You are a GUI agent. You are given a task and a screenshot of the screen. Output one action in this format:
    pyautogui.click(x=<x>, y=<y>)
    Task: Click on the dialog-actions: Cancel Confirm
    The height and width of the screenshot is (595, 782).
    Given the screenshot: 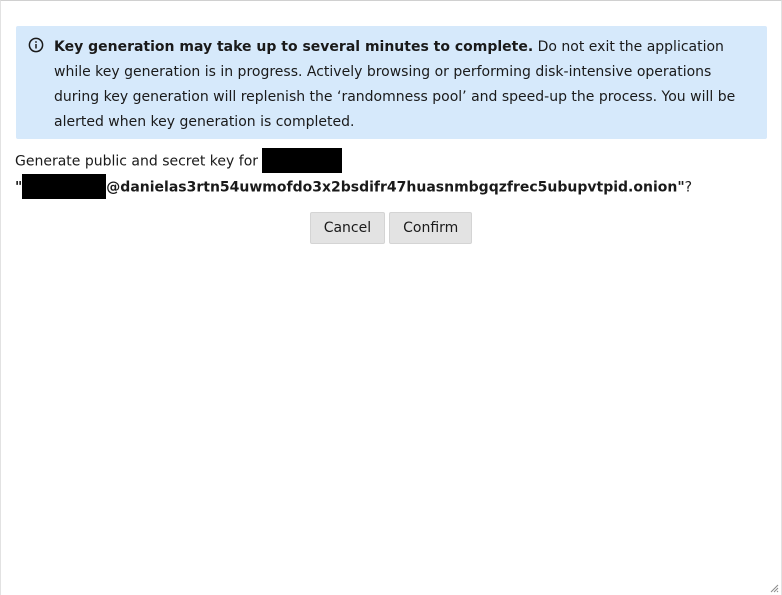 What is the action you would take?
    pyautogui.click(x=391, y=228)
    